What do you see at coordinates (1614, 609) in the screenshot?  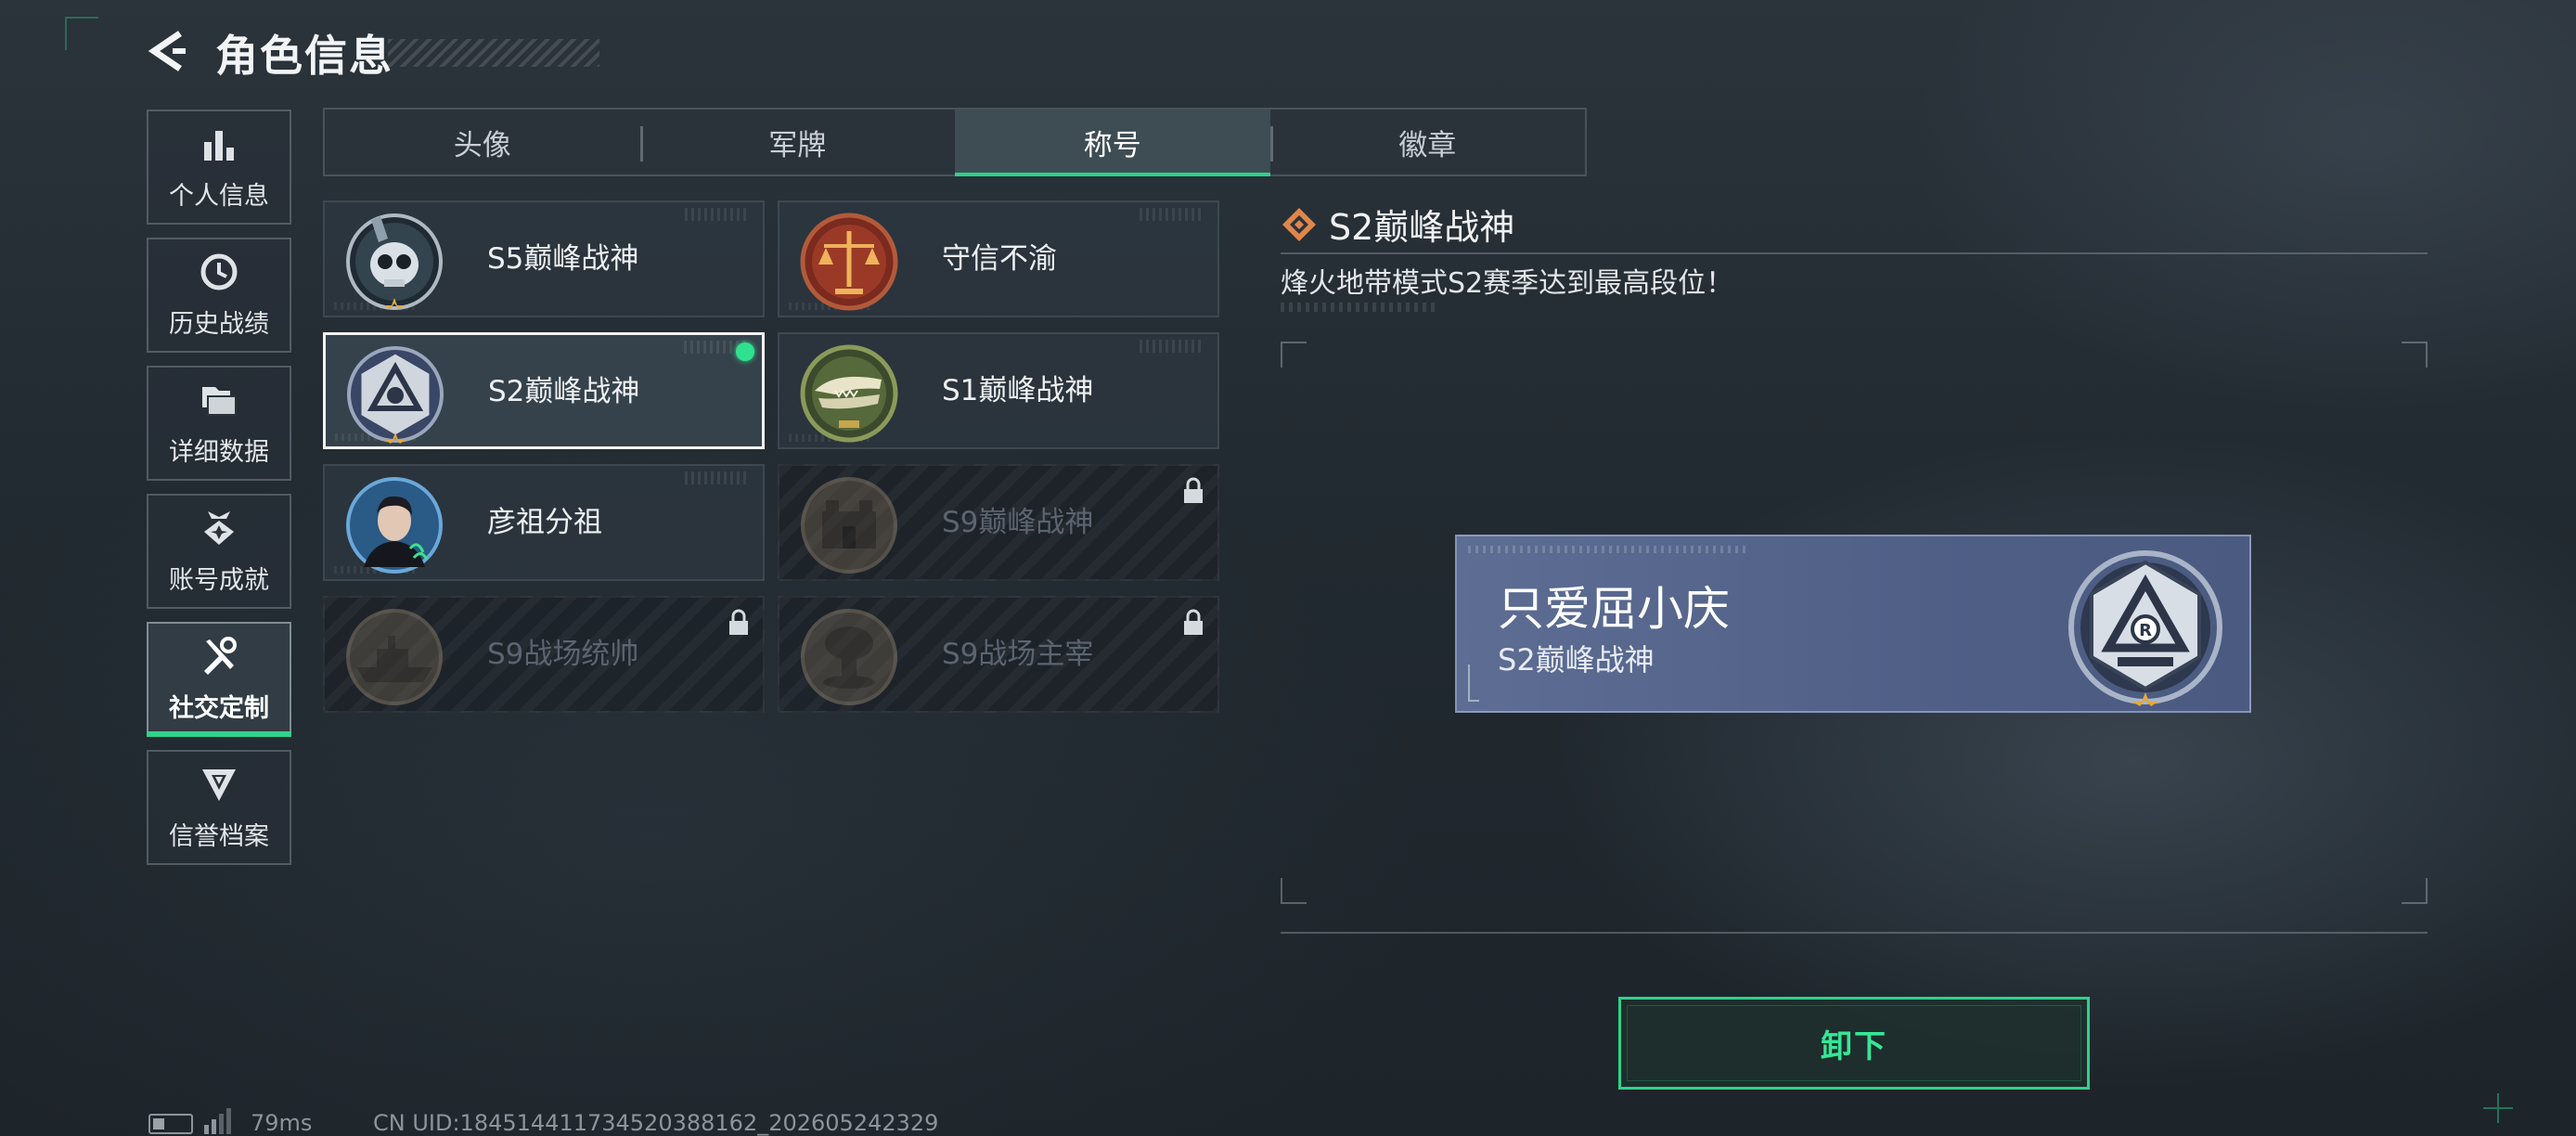 I see `player-name: 只爱屈小庆` at bounding box center [1614, 609].